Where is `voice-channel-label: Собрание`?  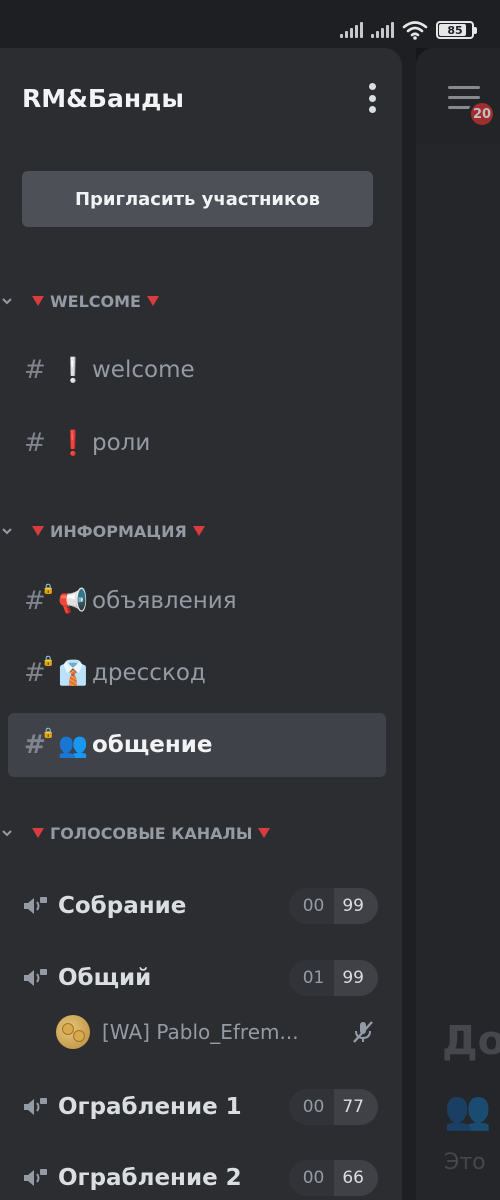 voice-channel-label: Собрание is located at coordinates (122, 906).